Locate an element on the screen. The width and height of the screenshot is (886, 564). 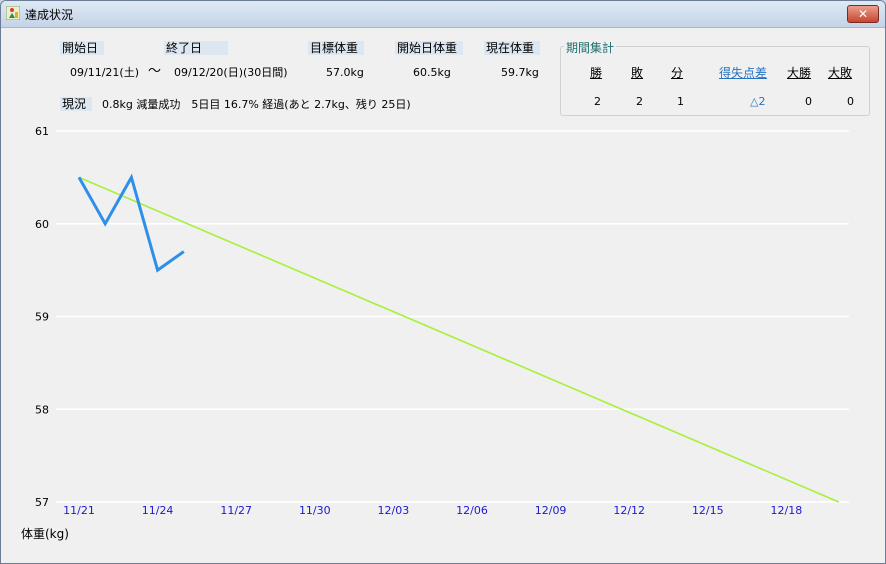
x-tick-label: 12/06 is located at coordinates (472, 510).